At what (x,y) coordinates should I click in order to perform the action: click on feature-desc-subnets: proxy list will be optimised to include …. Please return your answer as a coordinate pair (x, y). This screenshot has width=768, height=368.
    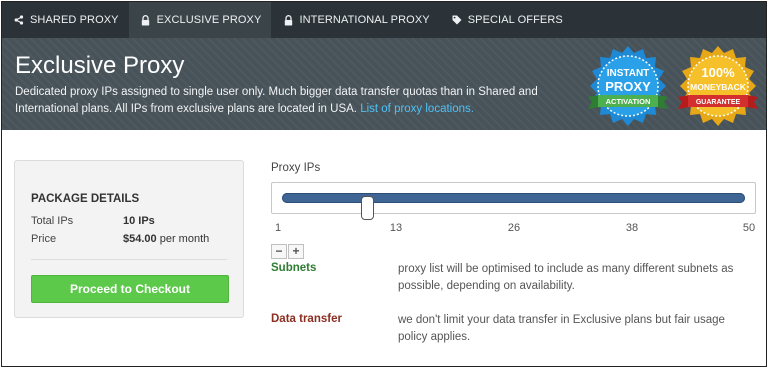
    Looking at the image, I should click on (566, 277).